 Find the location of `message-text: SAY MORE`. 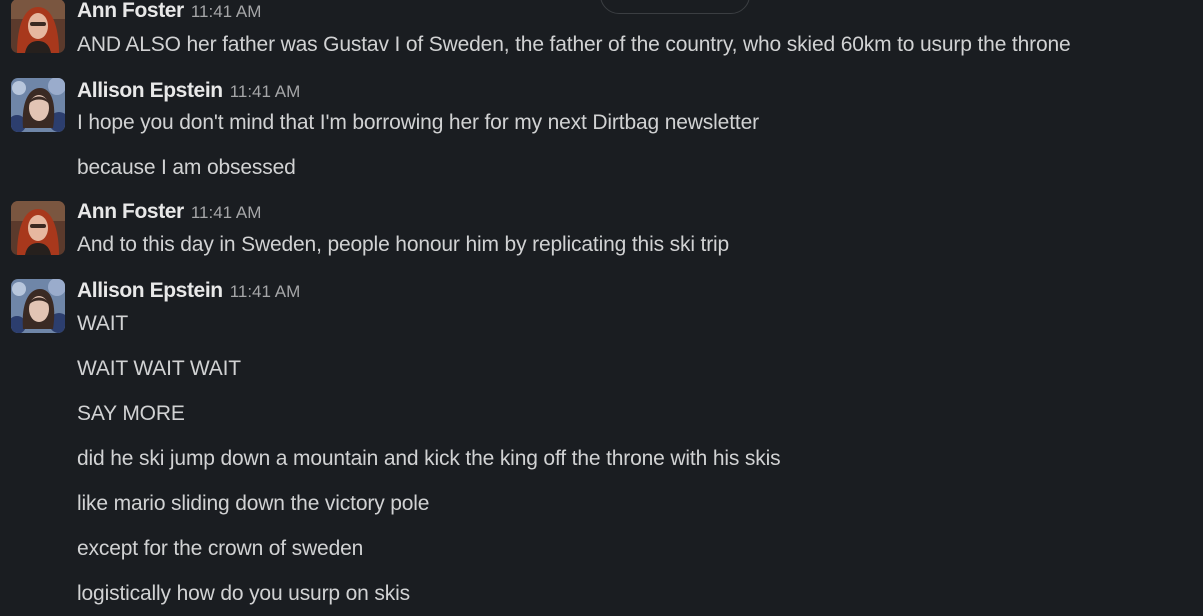

message-text: SAY MORE is located at coordinates (131, 413).